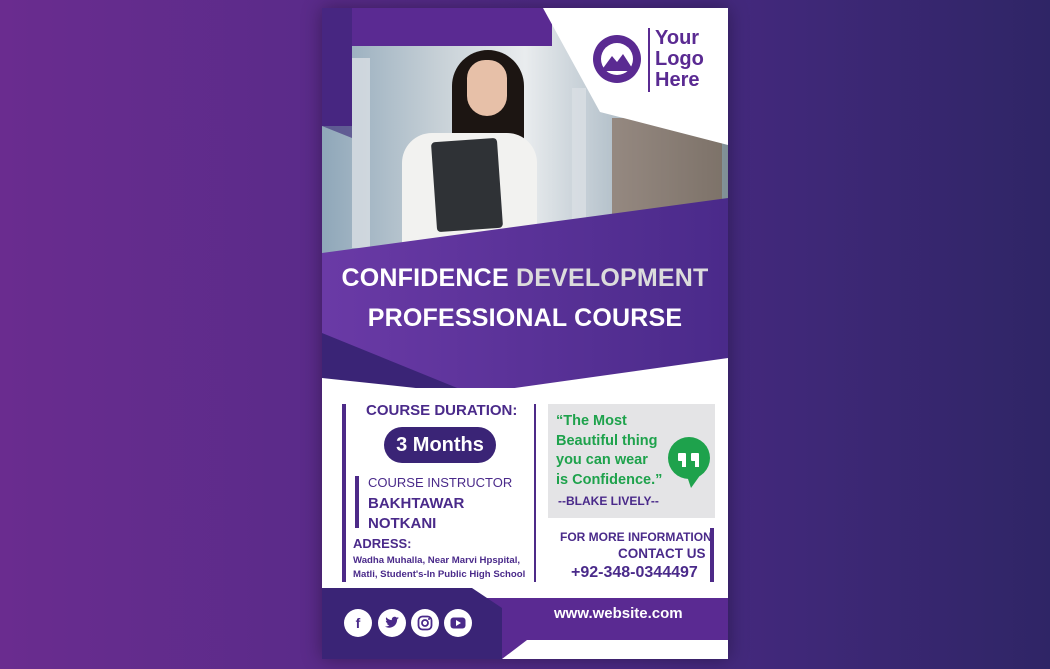 The height and width of the screenshot is (669, 1050). I want to click on instagram-icon, so click(425, 623).